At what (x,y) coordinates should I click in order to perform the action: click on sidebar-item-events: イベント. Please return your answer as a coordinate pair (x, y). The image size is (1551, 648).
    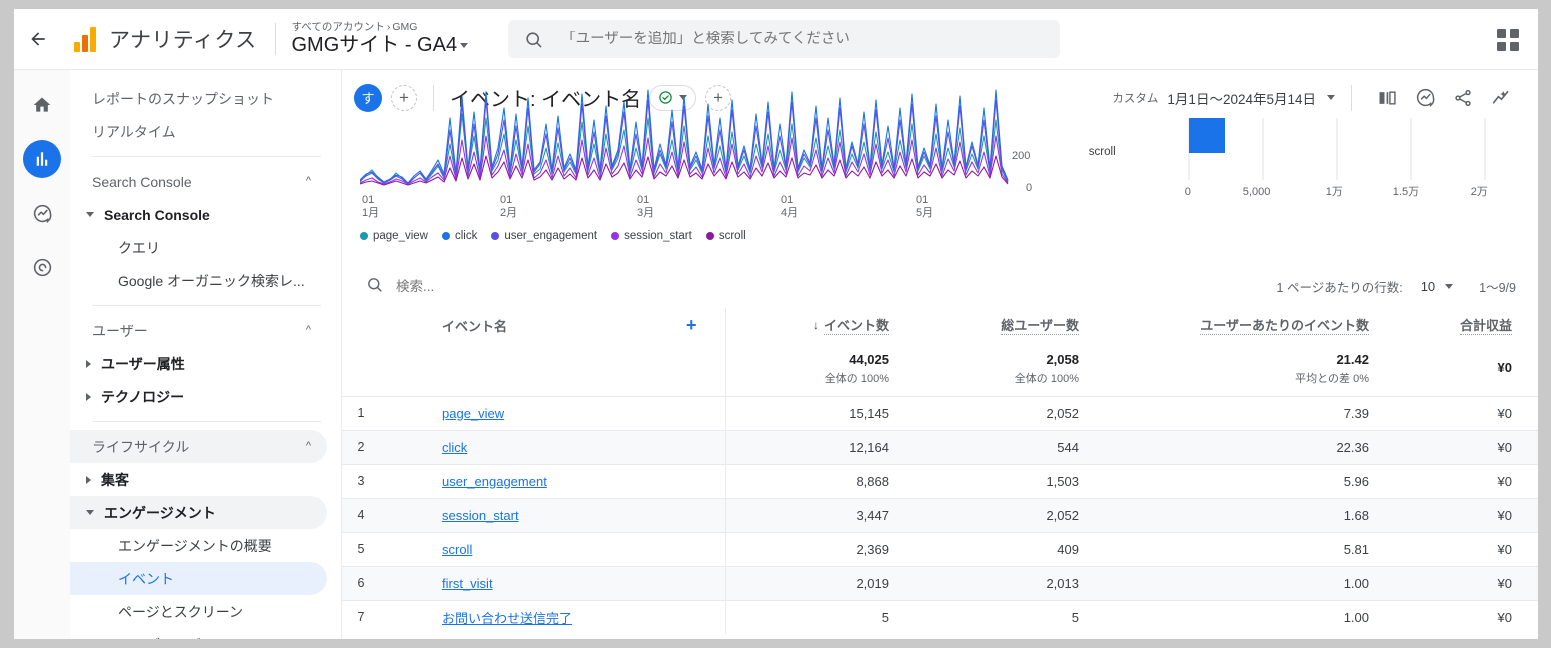
    Looking at the image, I should click on (198, 578).